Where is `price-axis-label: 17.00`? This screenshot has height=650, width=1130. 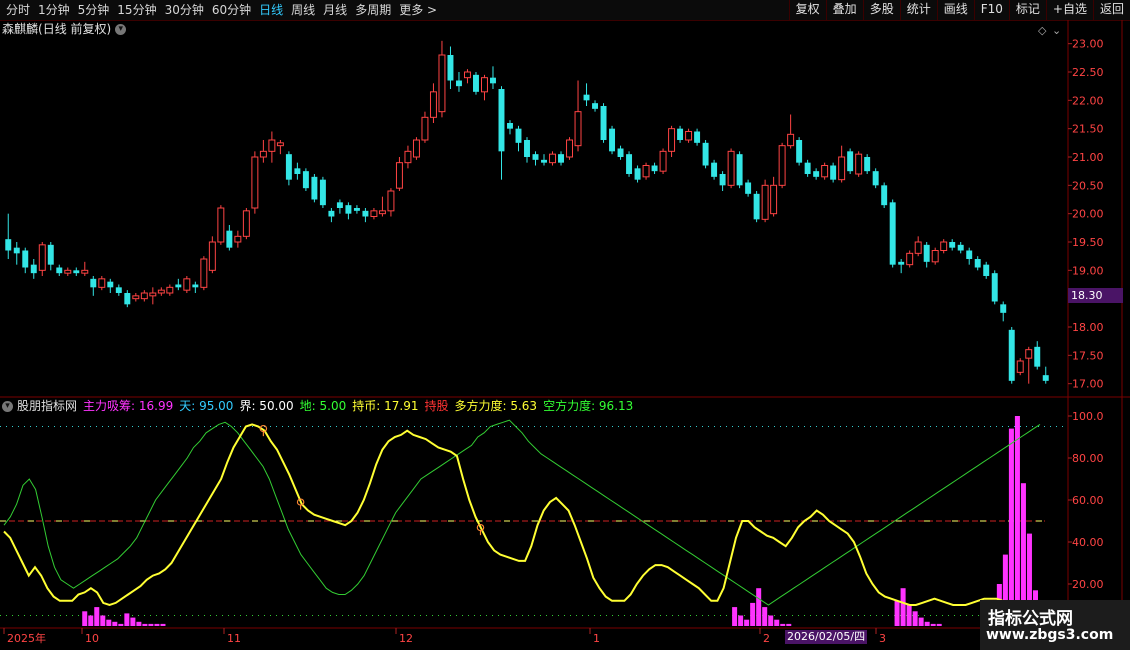 price-axis-label: 17.00 is located at coordinates (1088, 384).